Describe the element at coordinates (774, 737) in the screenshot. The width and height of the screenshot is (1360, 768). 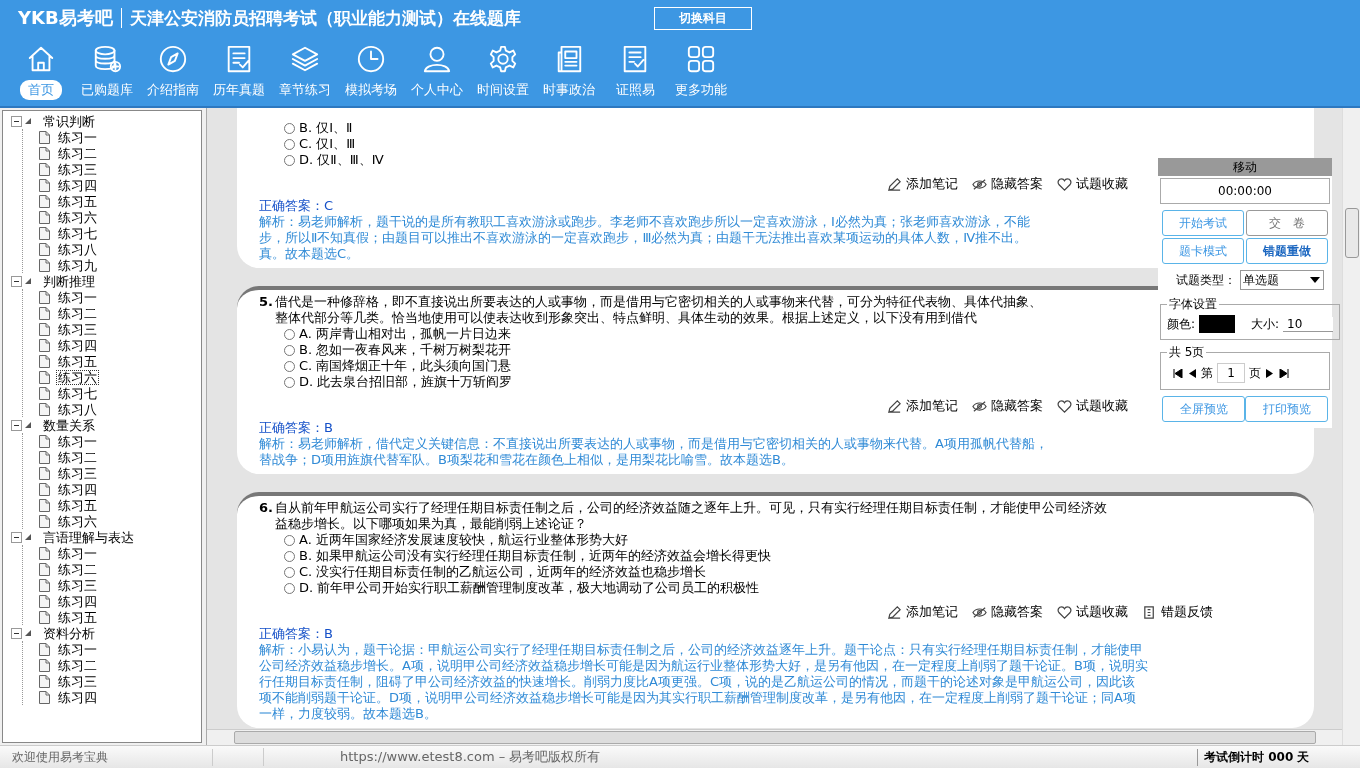
I see `horizontal-scrollbar` at that location.